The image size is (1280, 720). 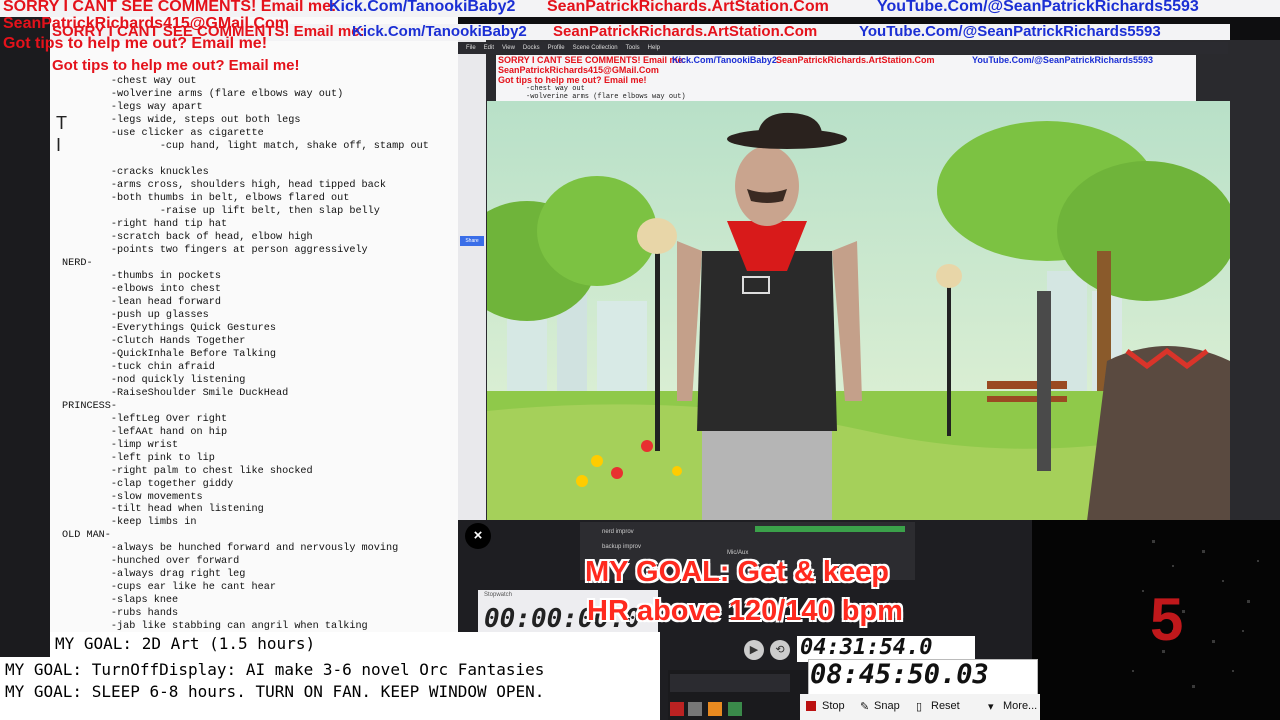 What do you see at coordinates (146, 23) in the screenshot?
I see `email-text: SeanPatrickRichards415@GMail.Com` at bounding box center [146, 23].